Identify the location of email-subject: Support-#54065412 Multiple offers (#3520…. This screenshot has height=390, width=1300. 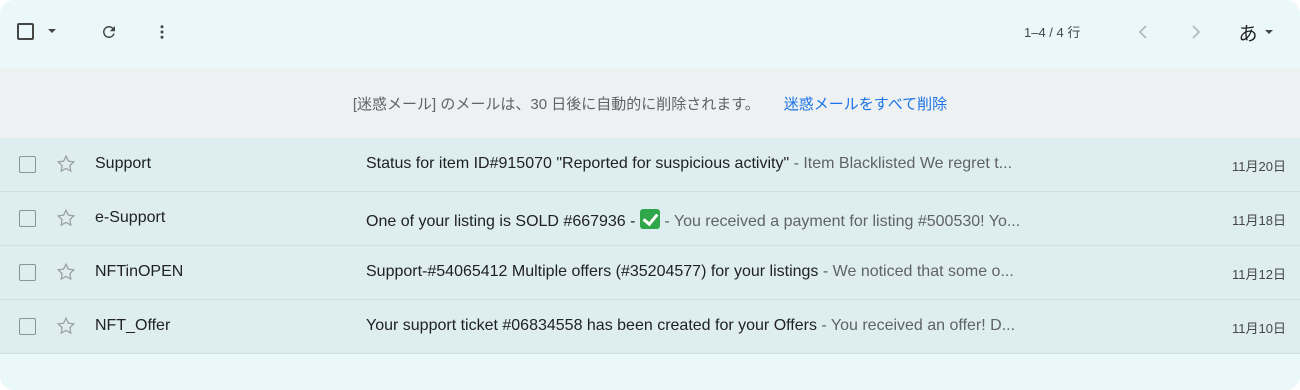
(592, 271).